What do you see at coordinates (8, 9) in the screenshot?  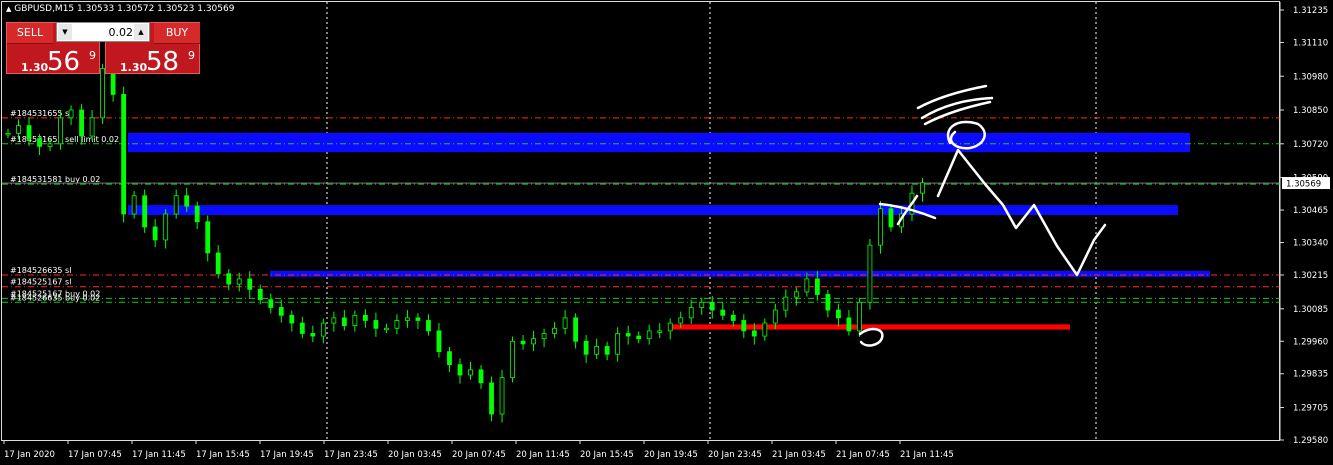 I see `collapse-triangle-icon: ▲` at bounding box center [8, 9].